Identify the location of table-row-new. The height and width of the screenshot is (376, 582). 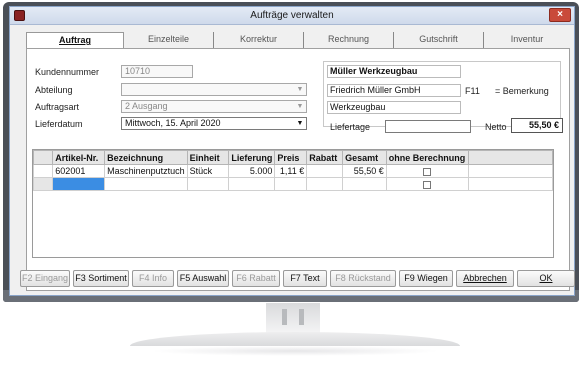
(293, 184).